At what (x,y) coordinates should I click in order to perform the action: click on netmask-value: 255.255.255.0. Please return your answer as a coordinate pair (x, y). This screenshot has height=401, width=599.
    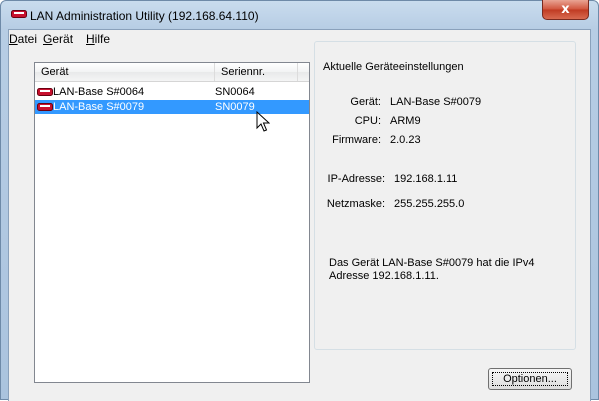
    Looking at the image, I should click on (429, 204).